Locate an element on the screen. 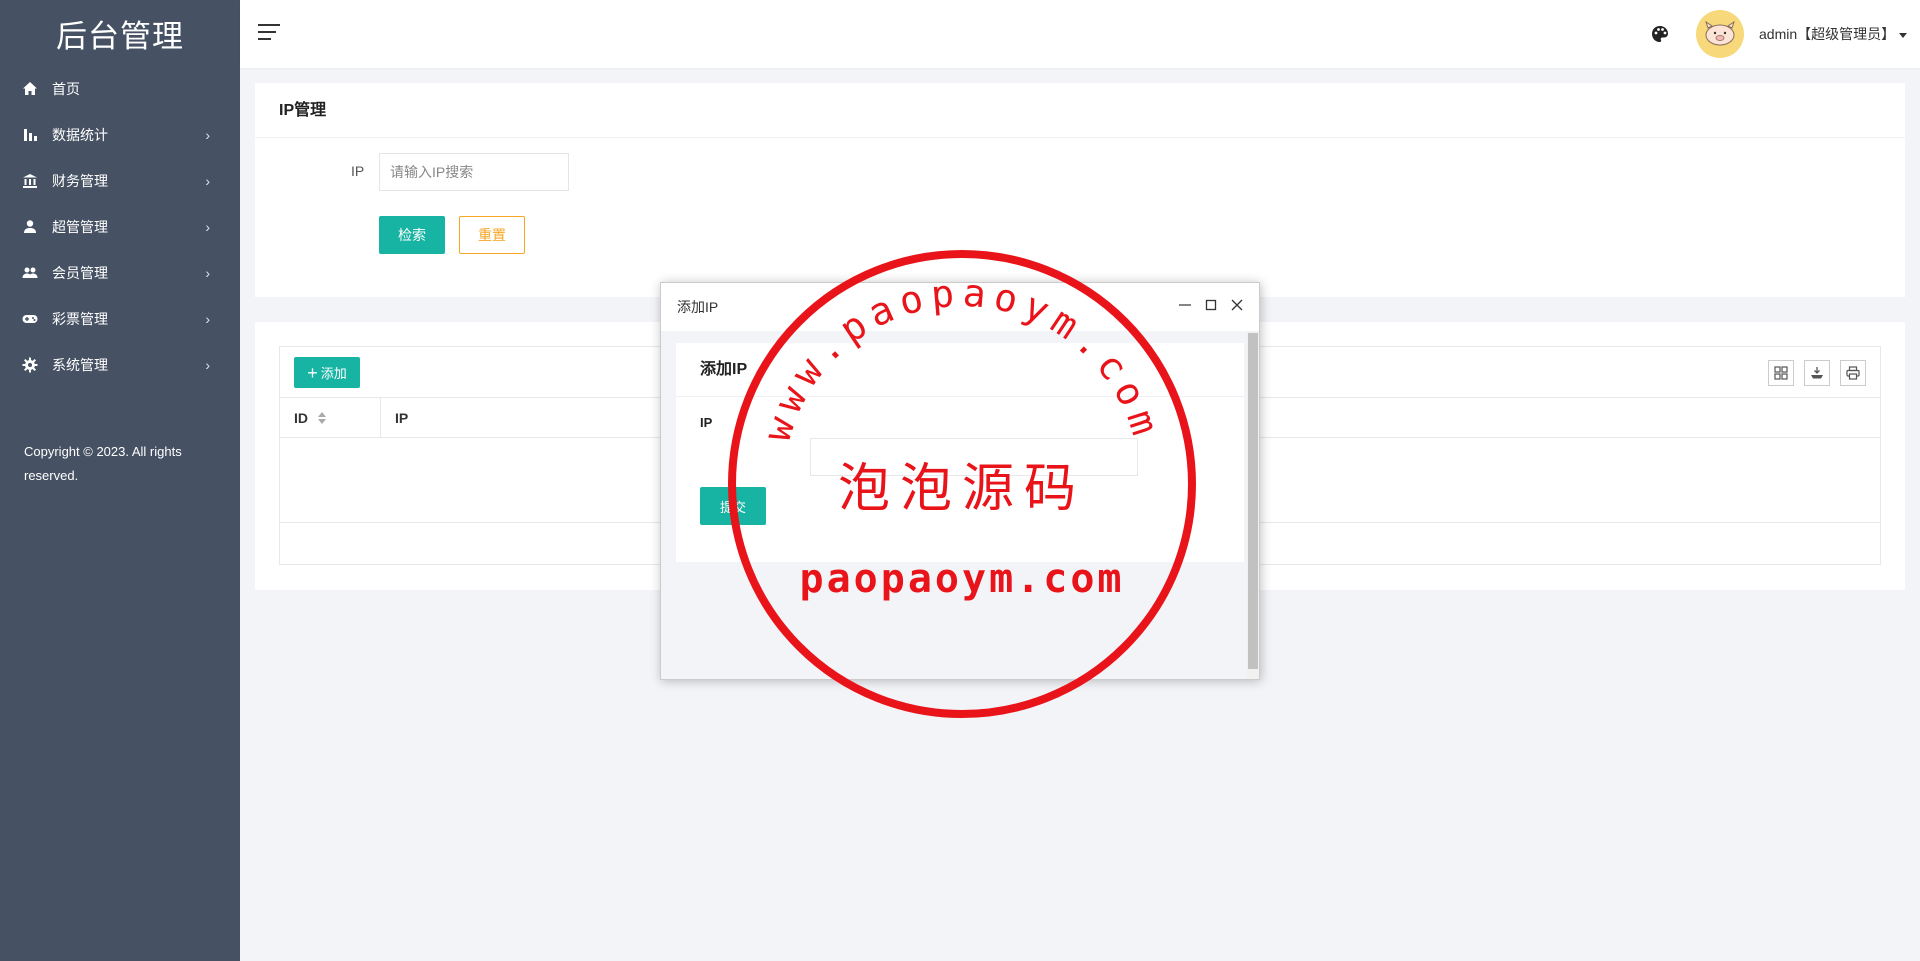 The height and width of the screenshot is (961, 1920). sidebar-item-label: 会员管理 is located at coordinates (80, 273).